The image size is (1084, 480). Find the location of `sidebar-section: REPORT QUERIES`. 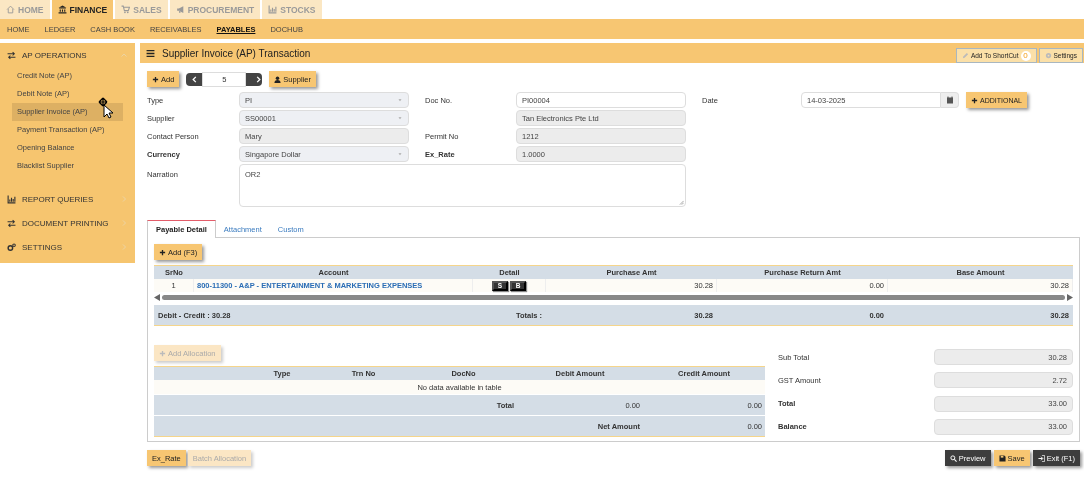

sidebar-section: REPORT QUERIES is located at coordinates (58, 199).